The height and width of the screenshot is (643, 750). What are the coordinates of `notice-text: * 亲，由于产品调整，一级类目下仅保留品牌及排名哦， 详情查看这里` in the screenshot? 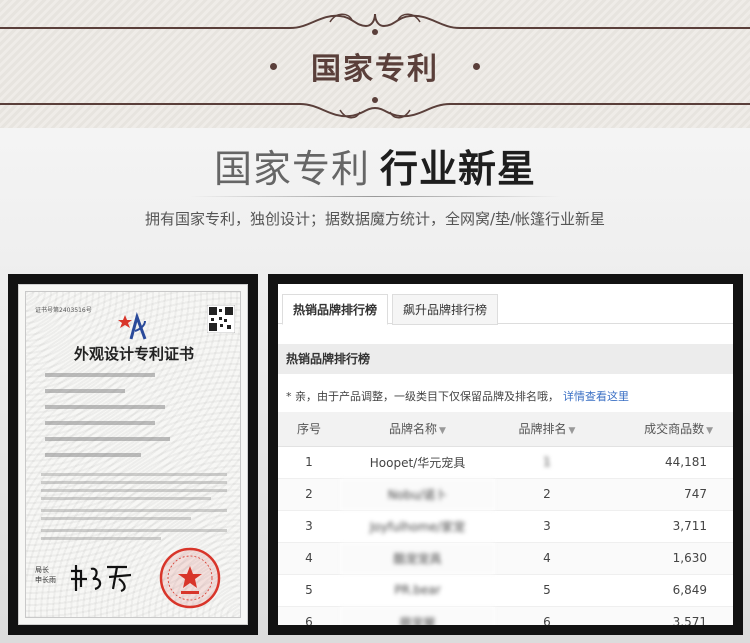 It's located at (457, 396).